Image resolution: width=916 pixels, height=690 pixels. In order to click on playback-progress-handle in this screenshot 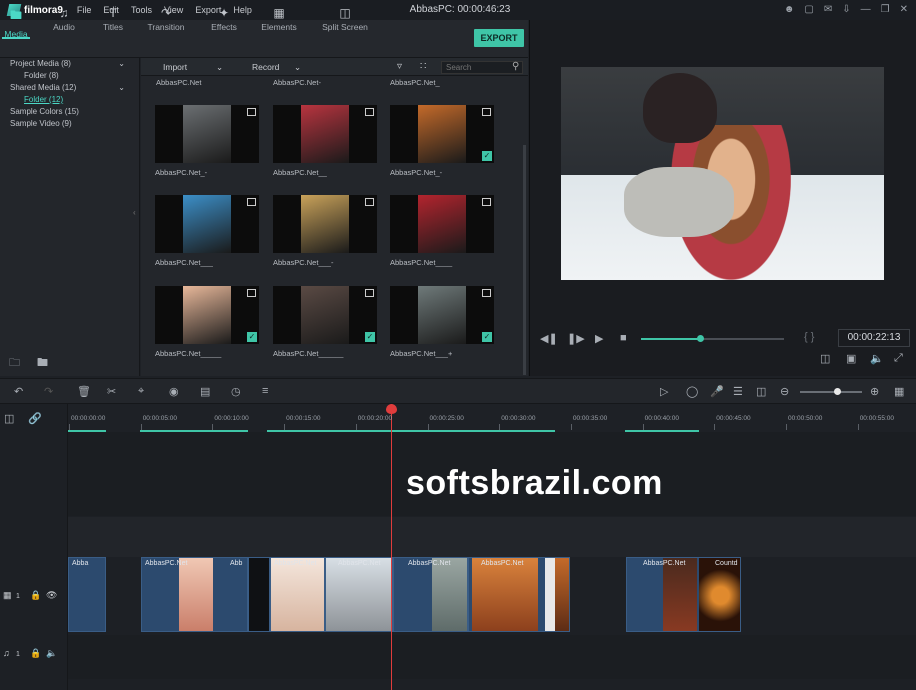, I will do `click(700, 338)`.